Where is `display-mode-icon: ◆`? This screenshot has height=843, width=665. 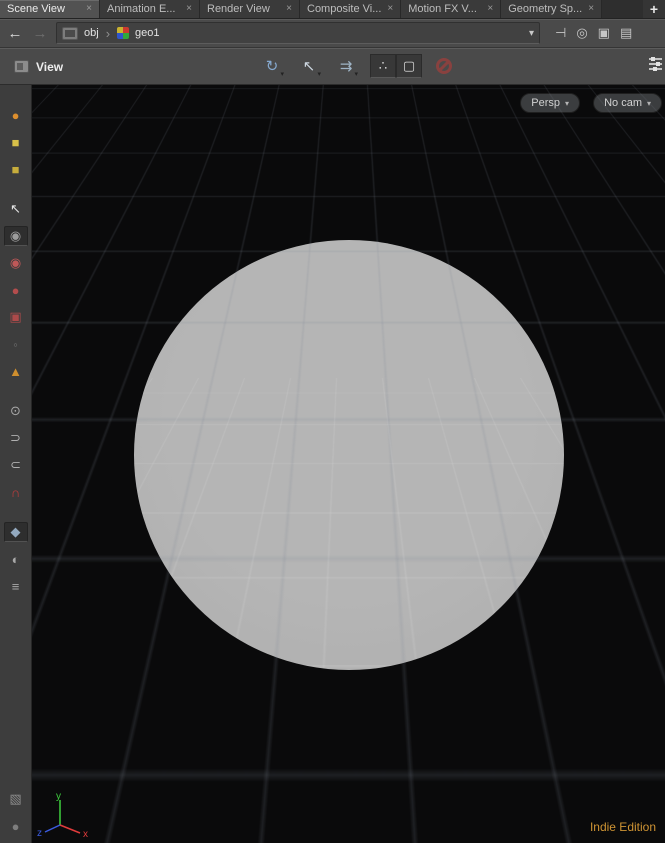
display-mode-icon: ◆ is located at coordinates (15, 532).